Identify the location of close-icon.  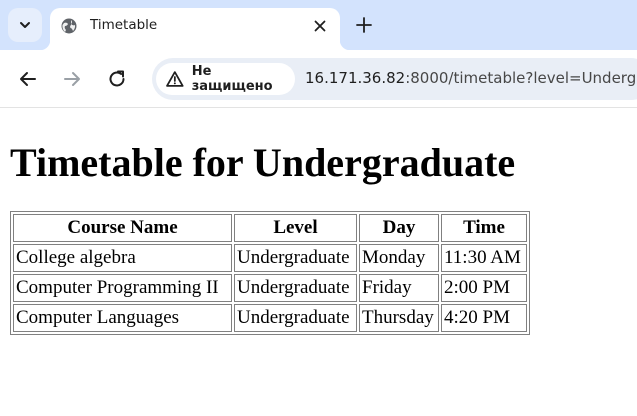
(320, 26).